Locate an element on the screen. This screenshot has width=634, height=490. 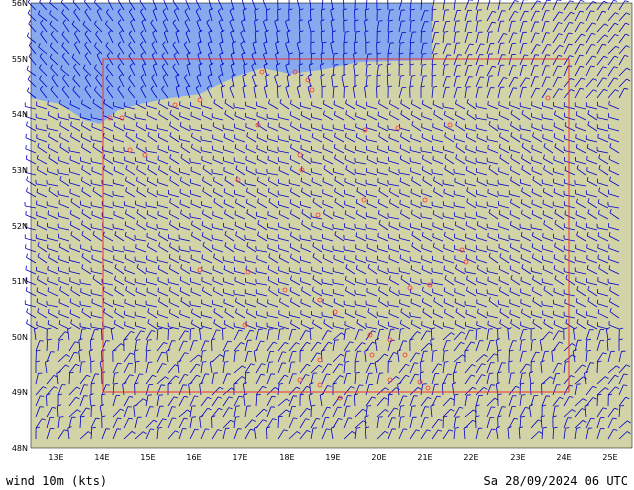
lon-label: 18E is located at coordinates (286, 457).